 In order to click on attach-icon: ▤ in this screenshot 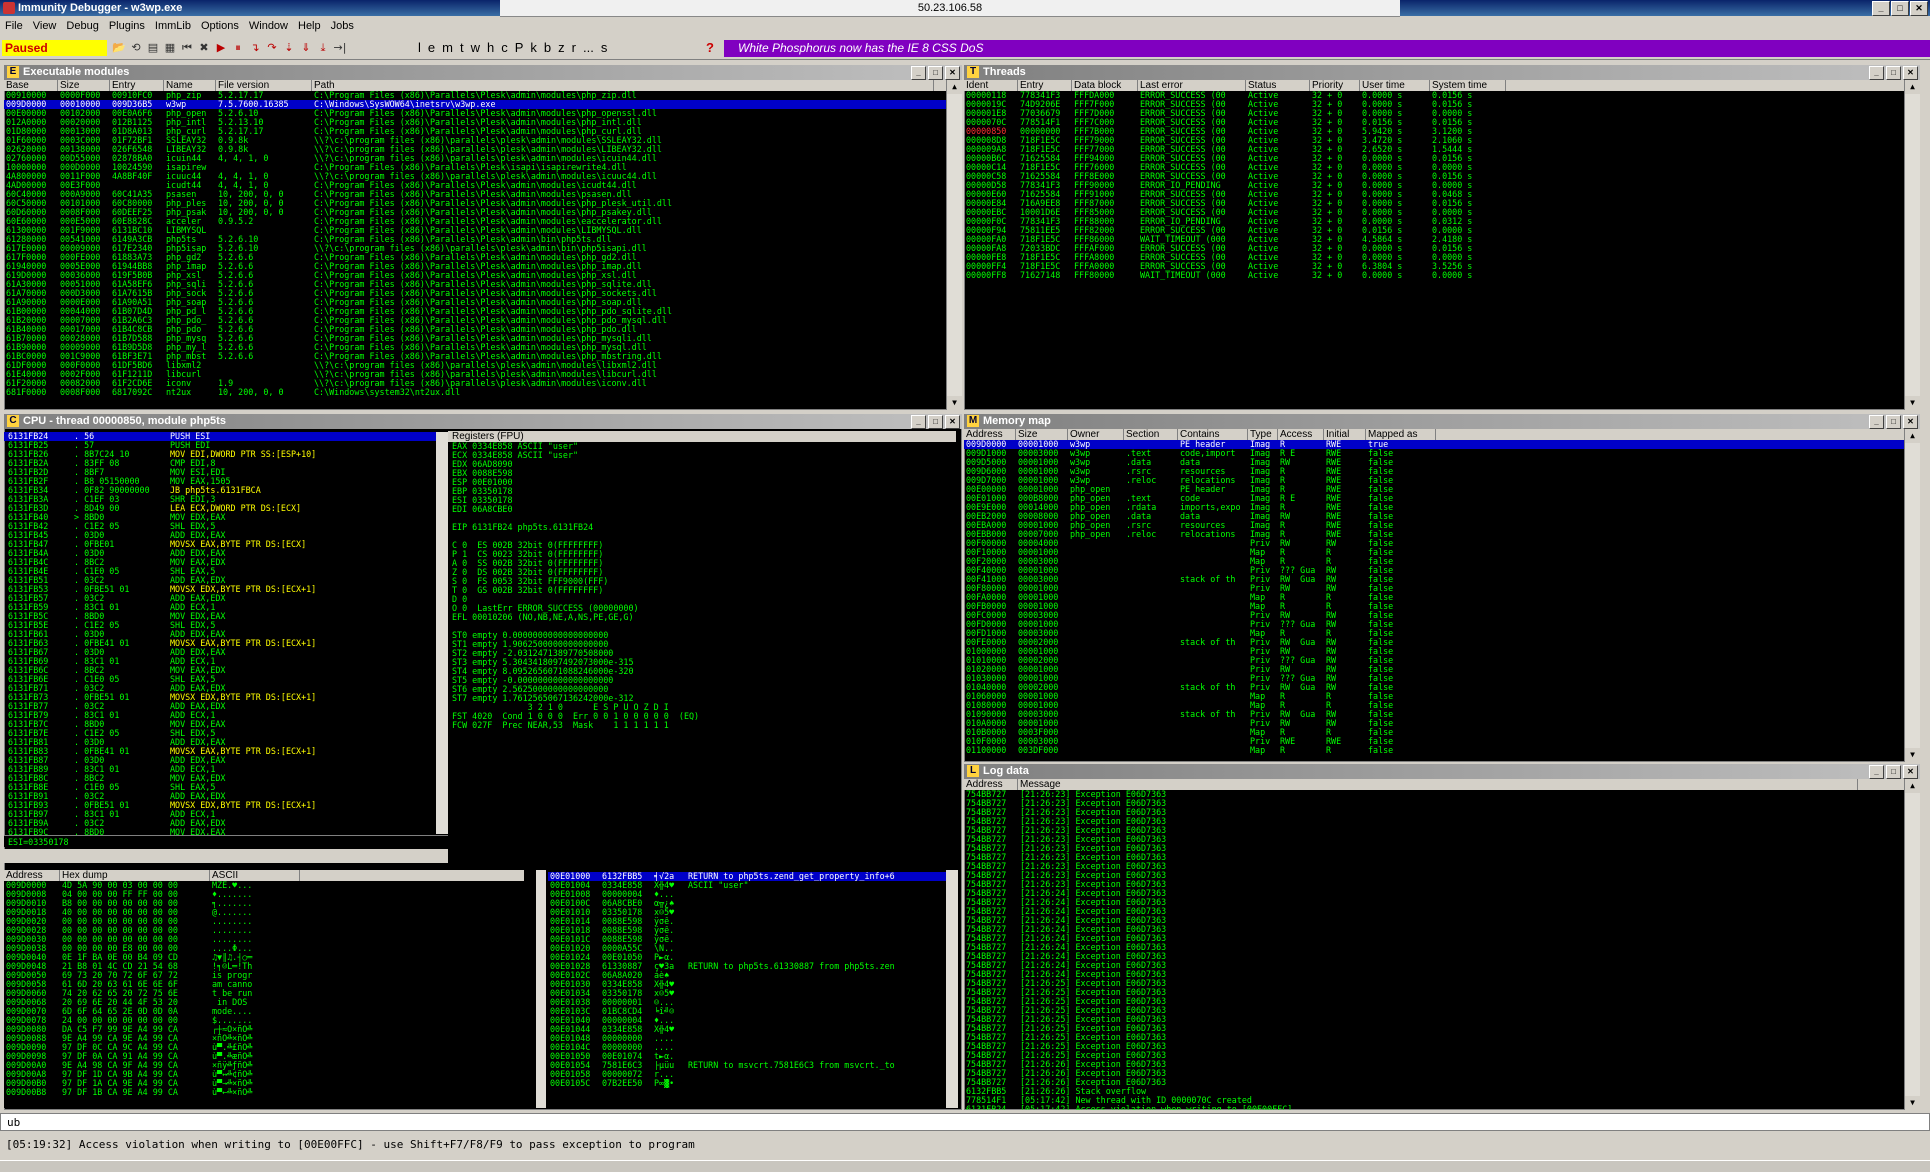, I will do `click(153, 48)`.